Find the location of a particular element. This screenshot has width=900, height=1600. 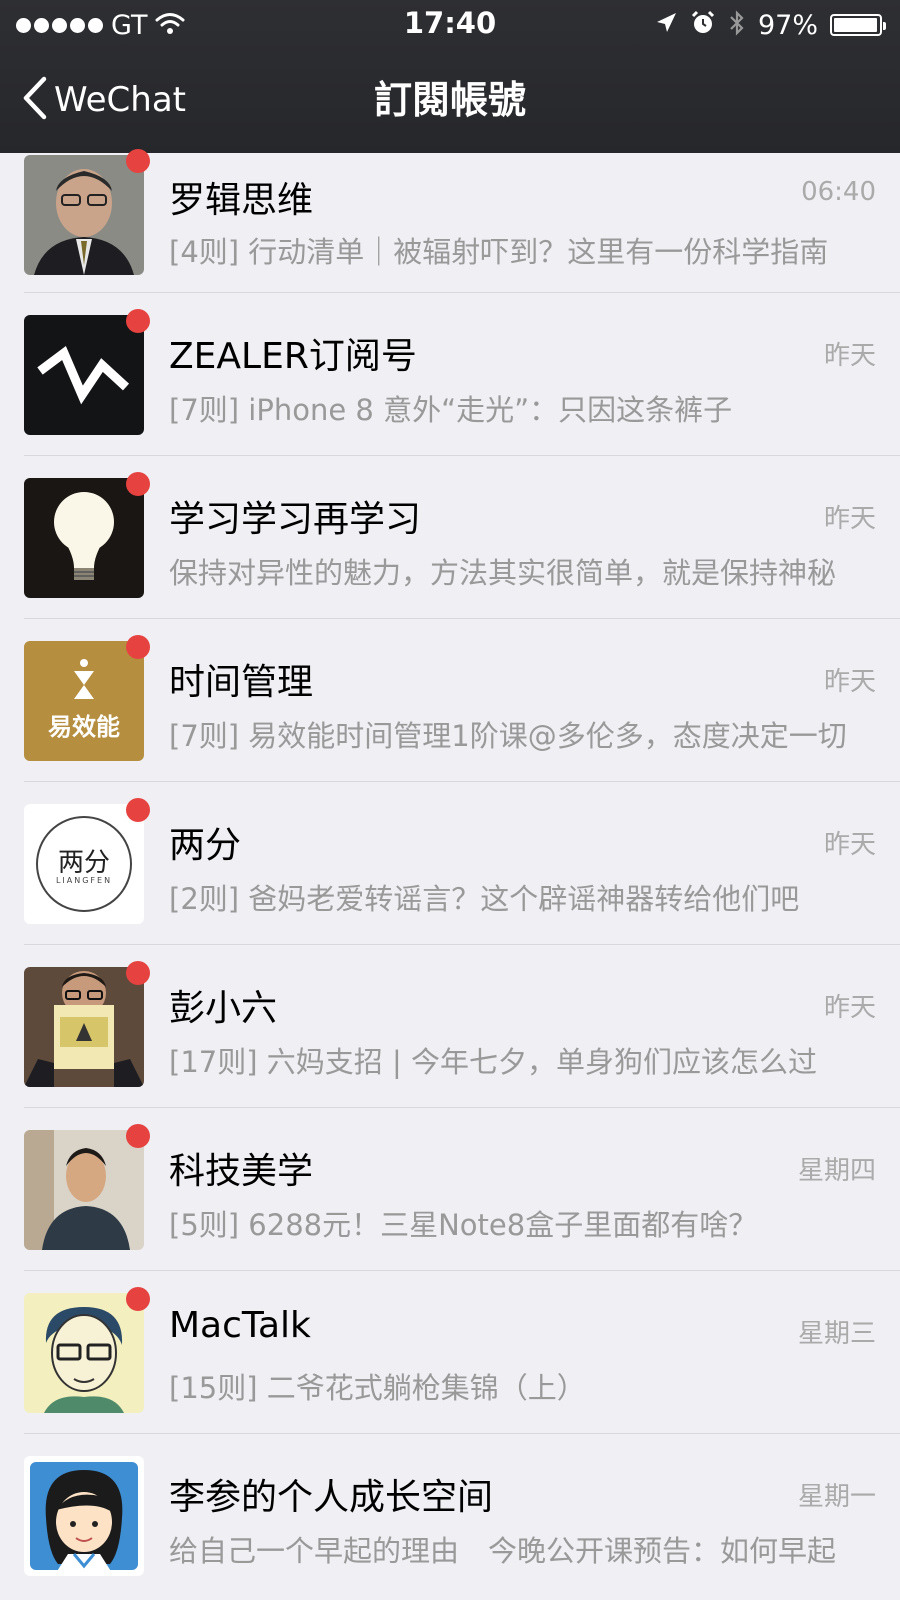

navigation-bar: WeChat 訂閱帳號 is located at coordinates (450, 101).